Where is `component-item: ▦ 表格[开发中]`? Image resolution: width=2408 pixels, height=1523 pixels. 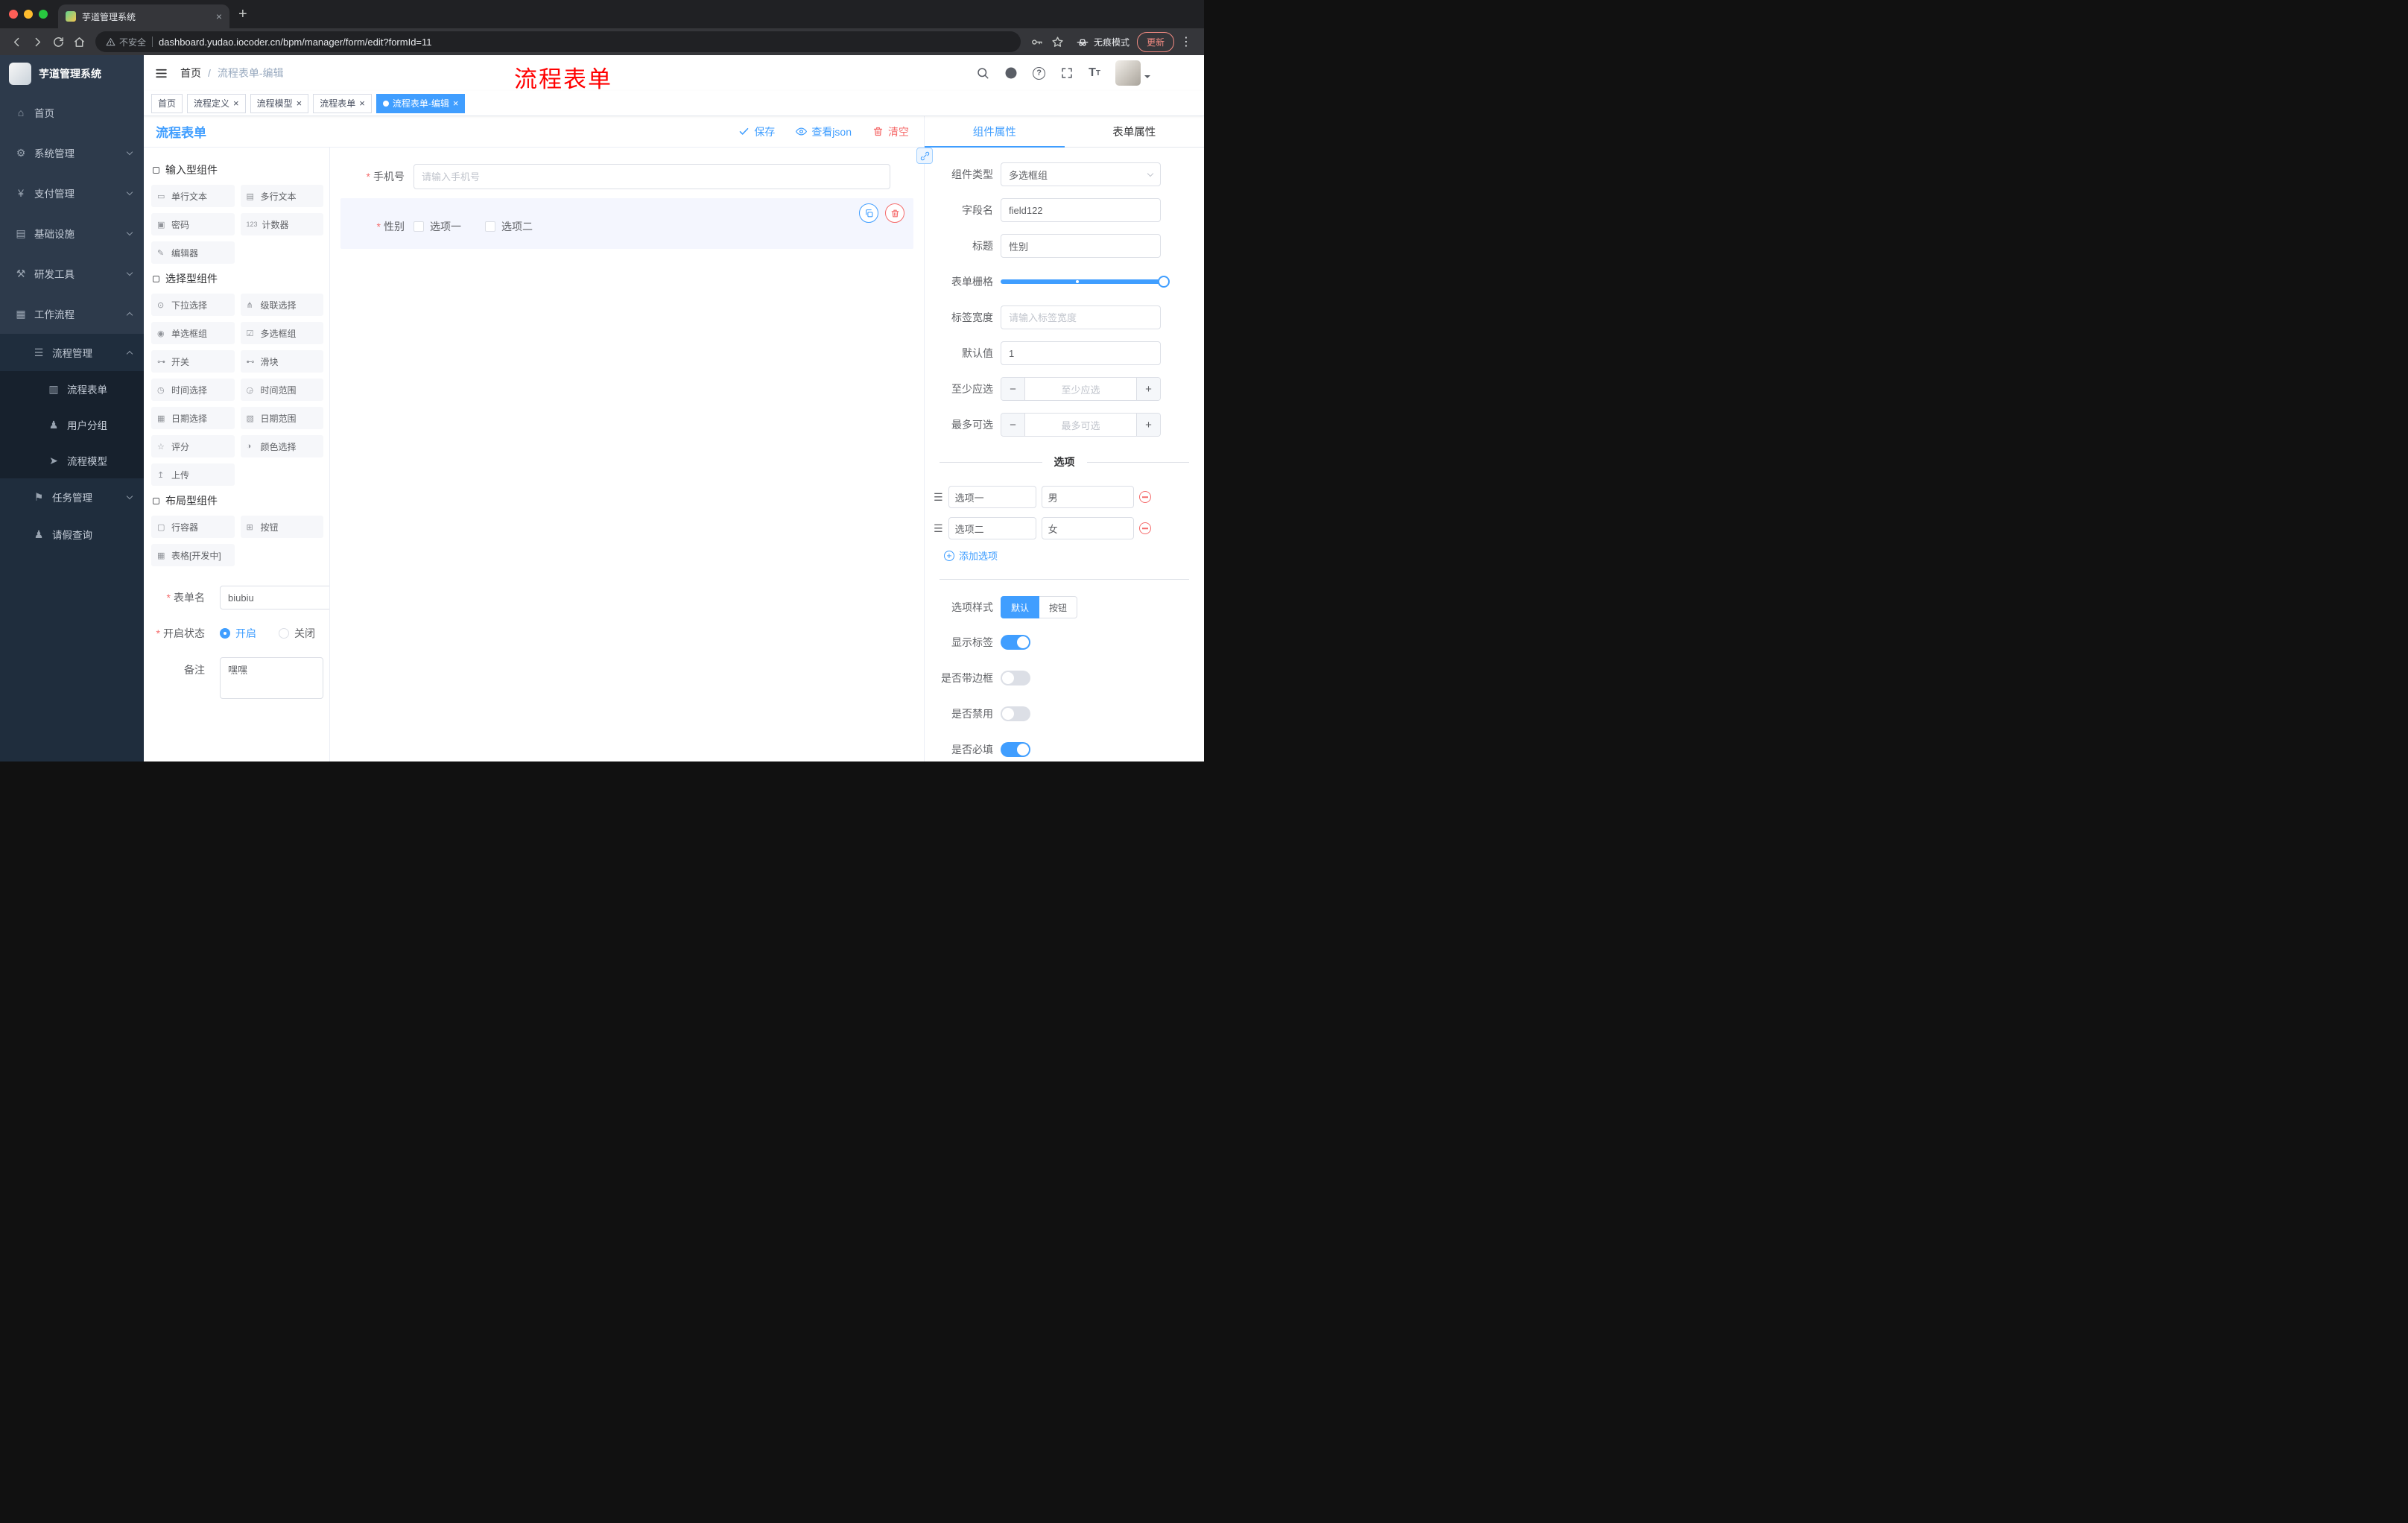 component-item: ▦ 表格[开发中] is located at coordinates (193, 555).